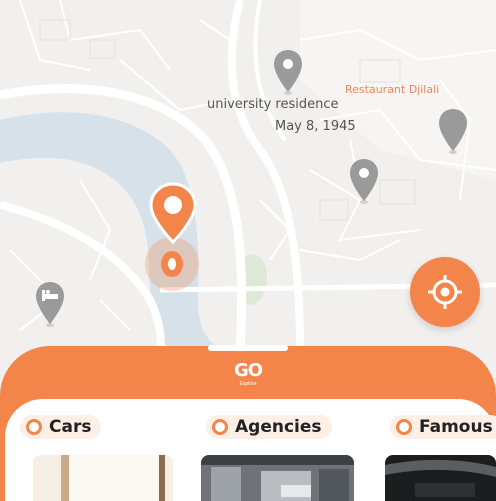  I want to click on restaurant-label: Restaurant Djilali, so click(392, 89).